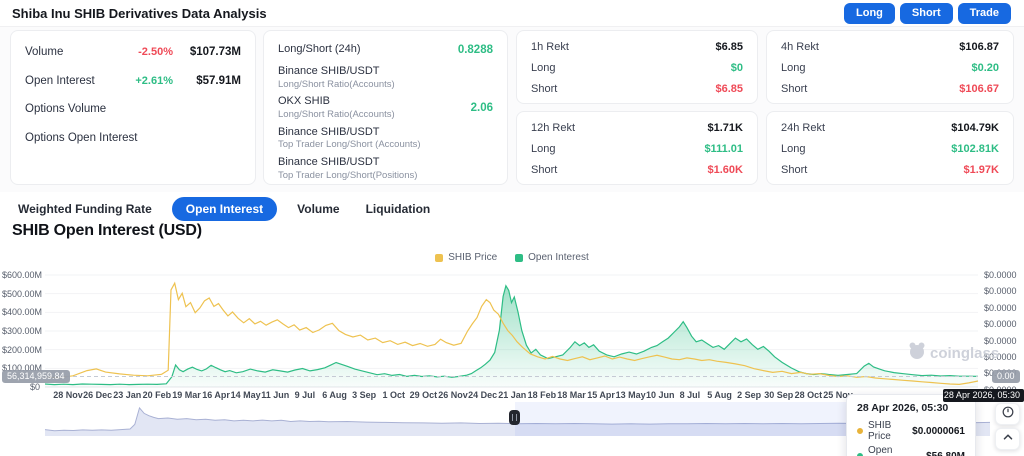  Describe the element at coordinates (349, 145) in the screenshot. I see `ratio-subtitle: Top Trader Long/Short (Accounts)` at that location.